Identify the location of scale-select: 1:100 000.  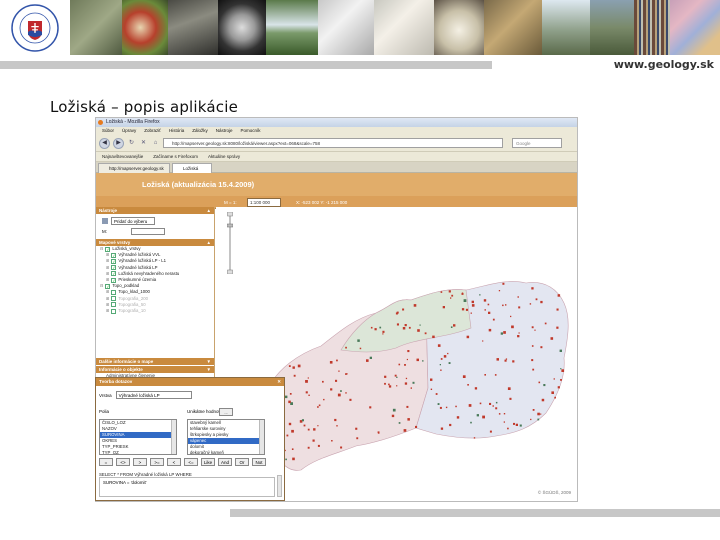
(264, 202).